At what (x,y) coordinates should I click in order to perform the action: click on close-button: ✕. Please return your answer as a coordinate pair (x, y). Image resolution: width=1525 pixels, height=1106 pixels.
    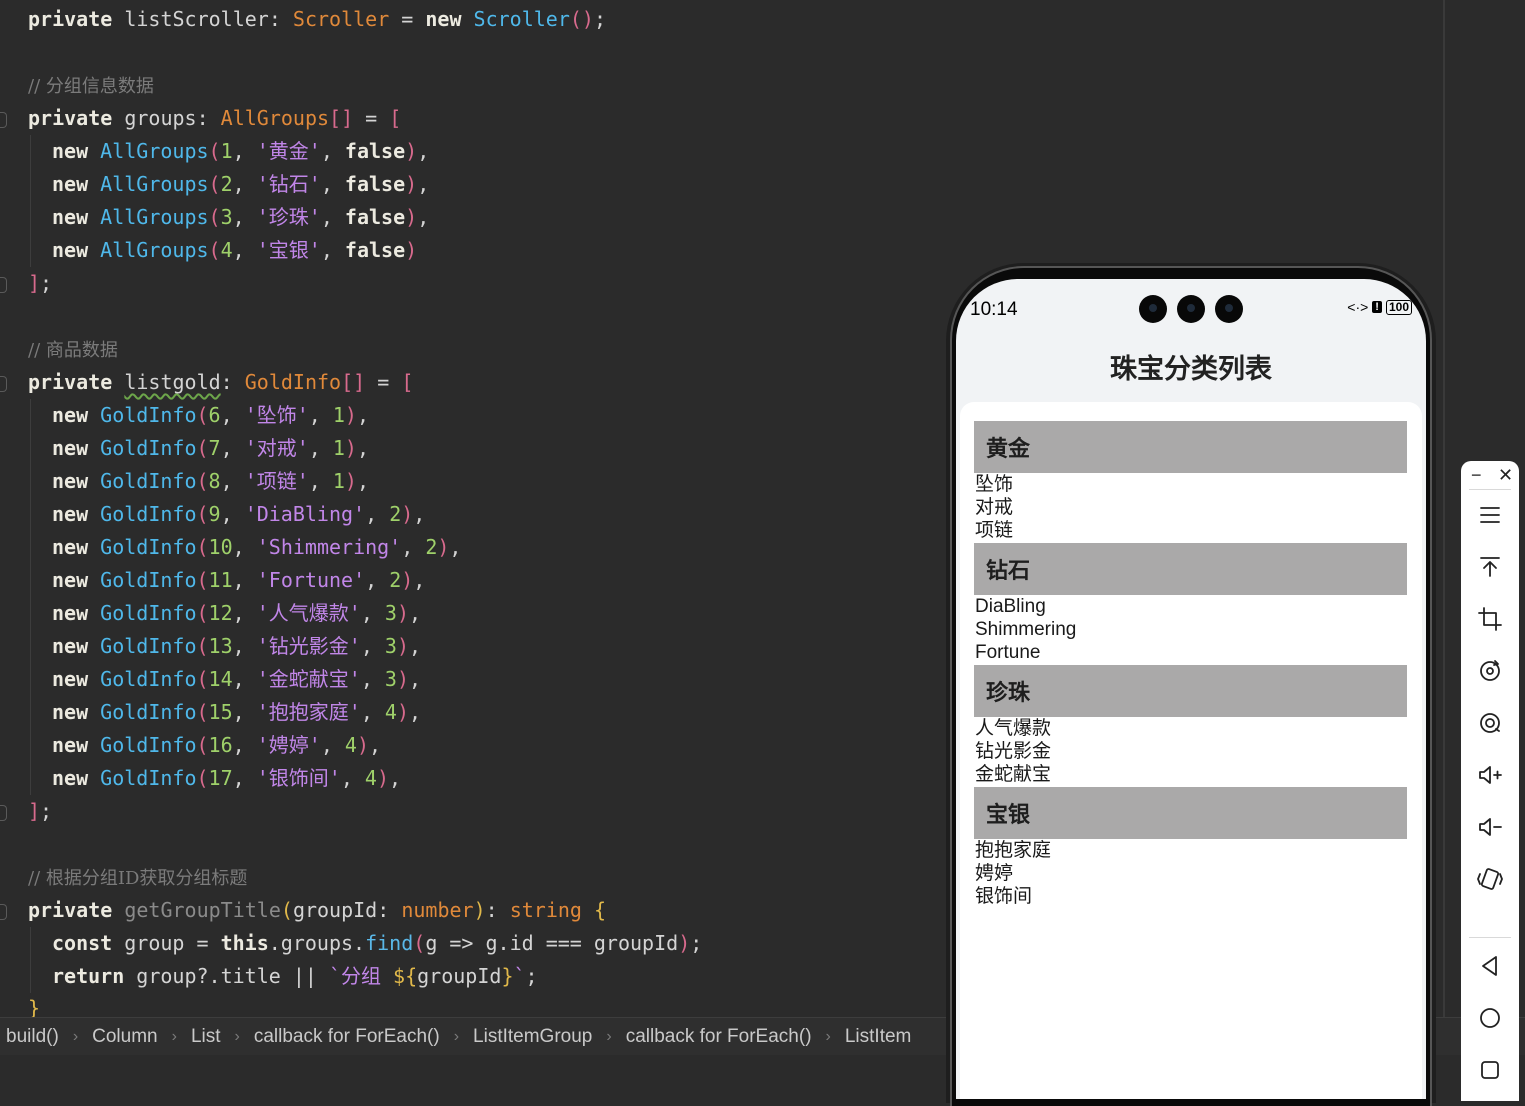
    Looking at the image, I should click on (1505, 475).